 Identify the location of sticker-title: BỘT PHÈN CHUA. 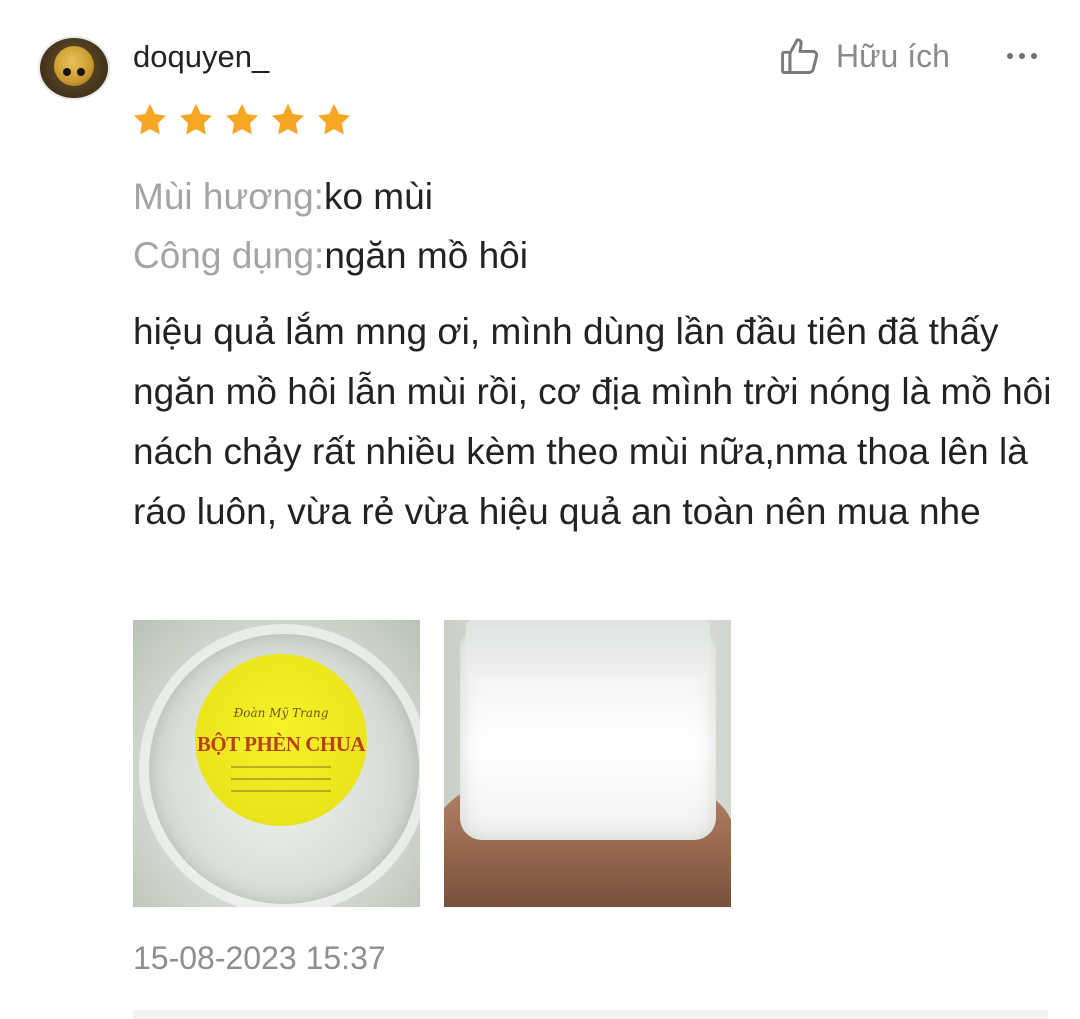
(281, 744).